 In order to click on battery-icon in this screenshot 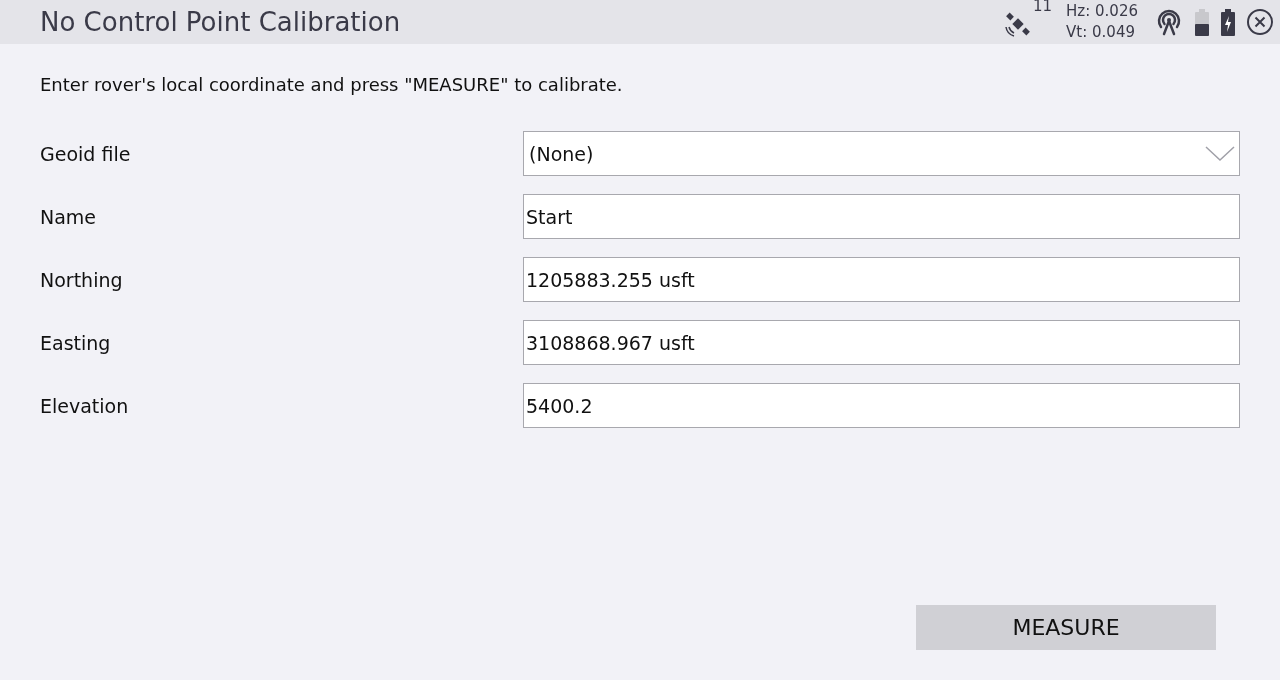, I will do `click(1202, 22)`.